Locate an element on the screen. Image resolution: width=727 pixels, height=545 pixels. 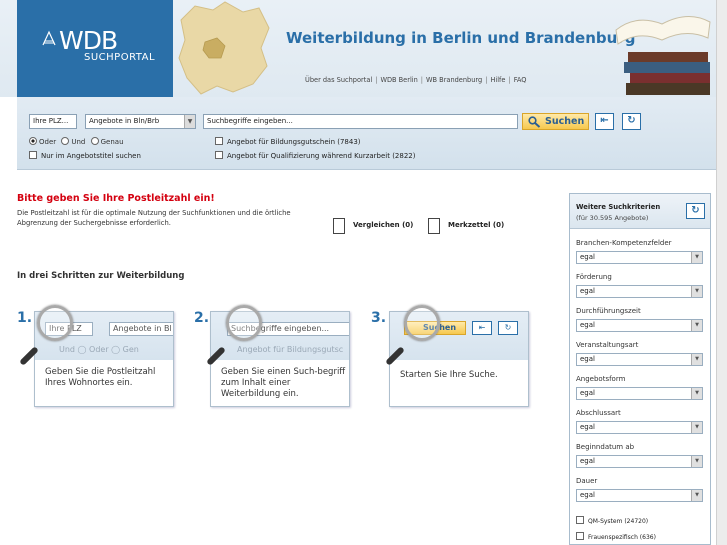
nav-faq: FAQ is located at coordinates (520, 80).